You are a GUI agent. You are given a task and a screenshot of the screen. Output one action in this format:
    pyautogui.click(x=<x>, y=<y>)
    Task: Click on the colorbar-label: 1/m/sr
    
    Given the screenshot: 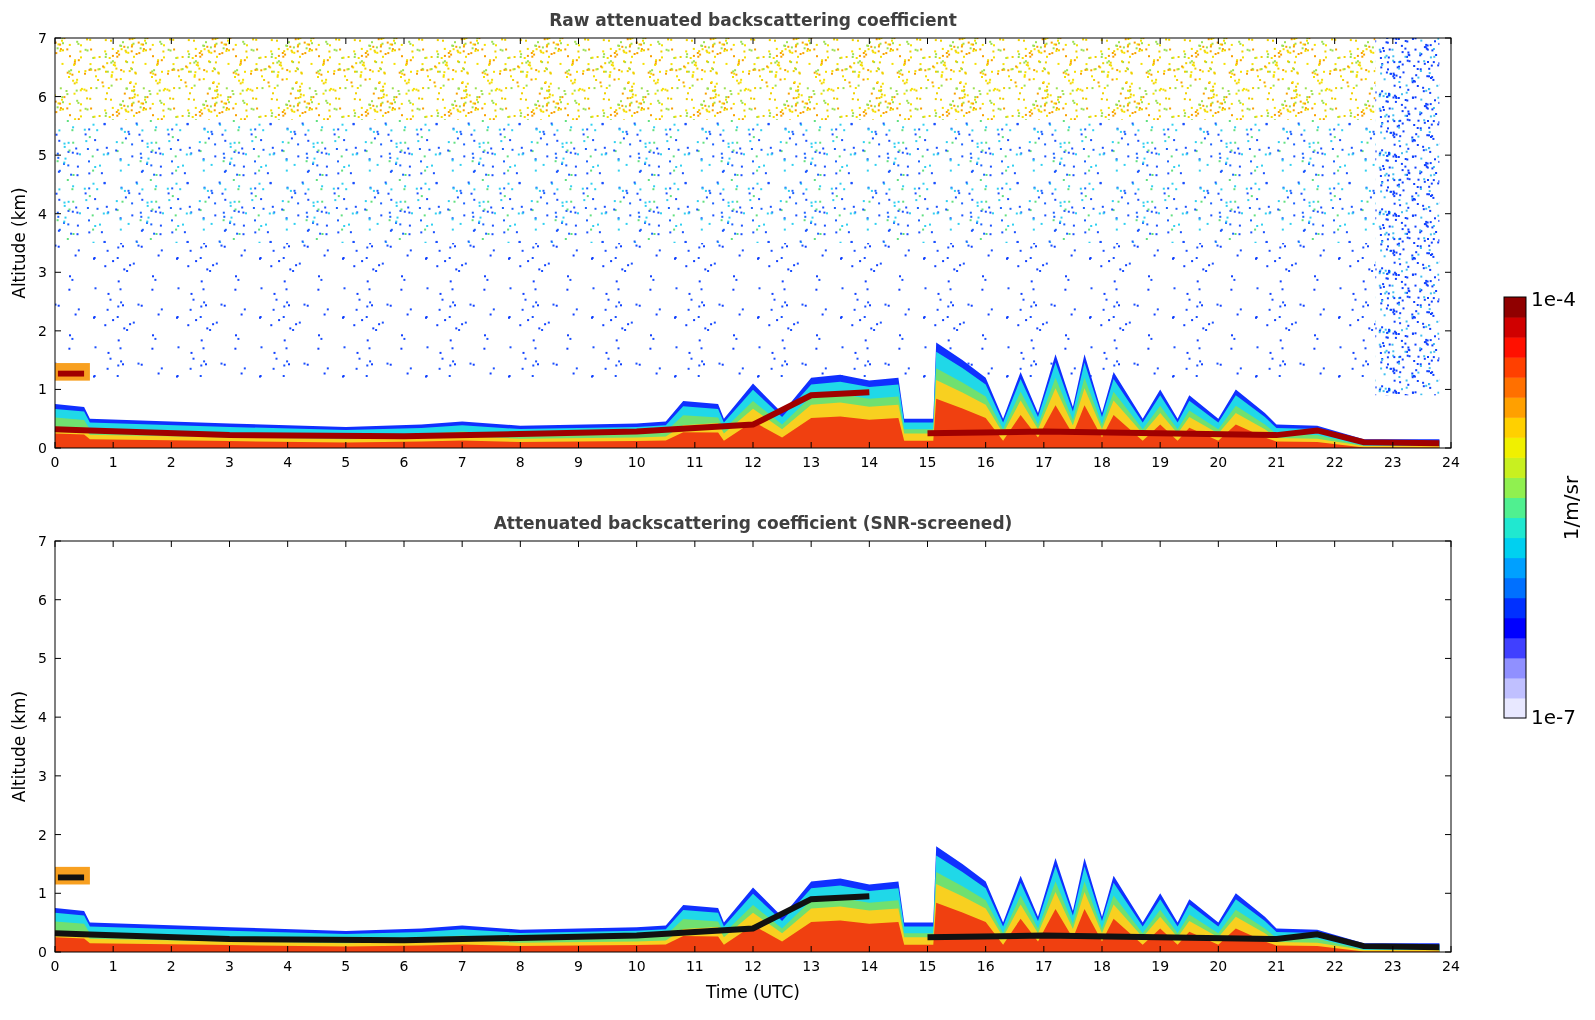 What is the action you would take?
    pyautogui.click(x=1571, y=508)
    